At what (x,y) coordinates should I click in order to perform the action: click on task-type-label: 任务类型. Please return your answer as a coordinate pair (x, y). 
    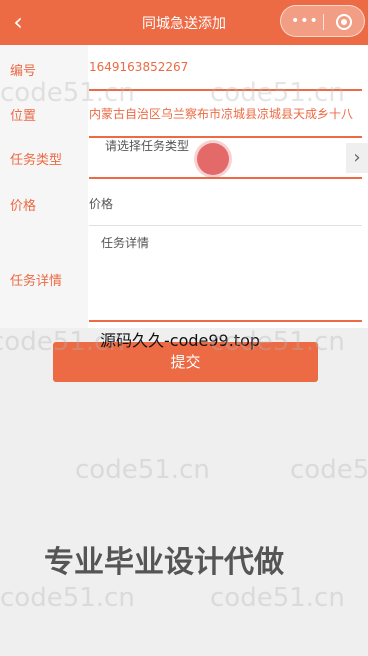
    Looking at the image, I should click on (36, 160).